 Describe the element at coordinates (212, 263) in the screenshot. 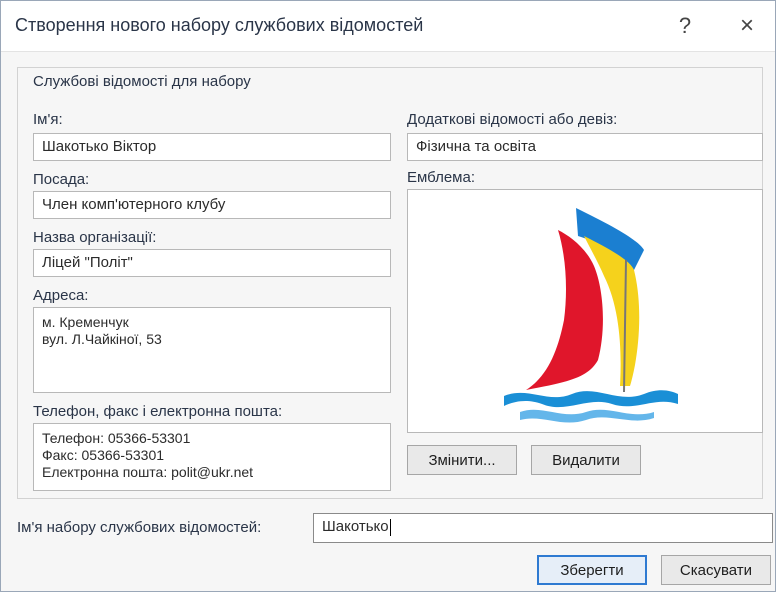

I see `organization-field: Ліцей "Політ"` at that location.